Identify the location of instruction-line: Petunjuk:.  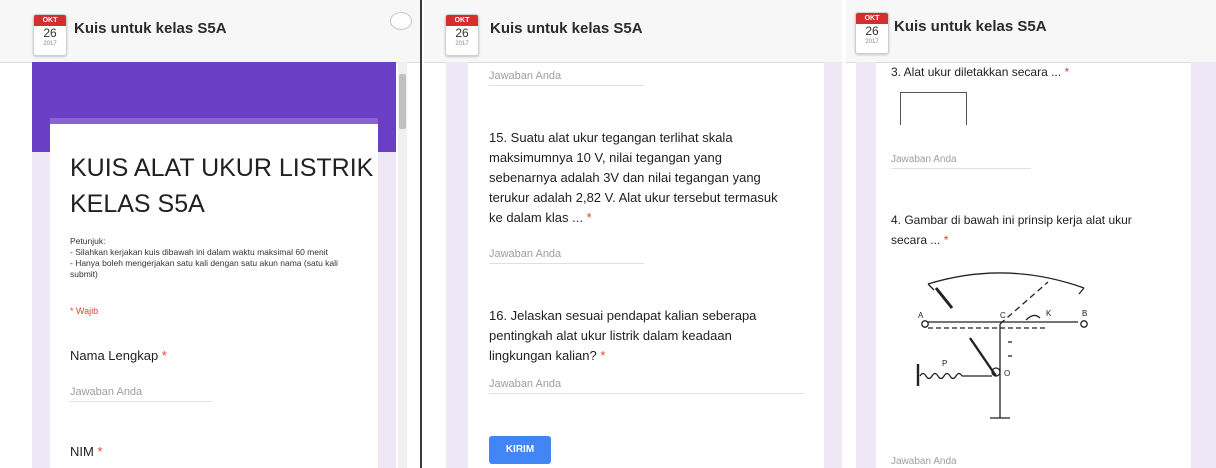
(88, 241).